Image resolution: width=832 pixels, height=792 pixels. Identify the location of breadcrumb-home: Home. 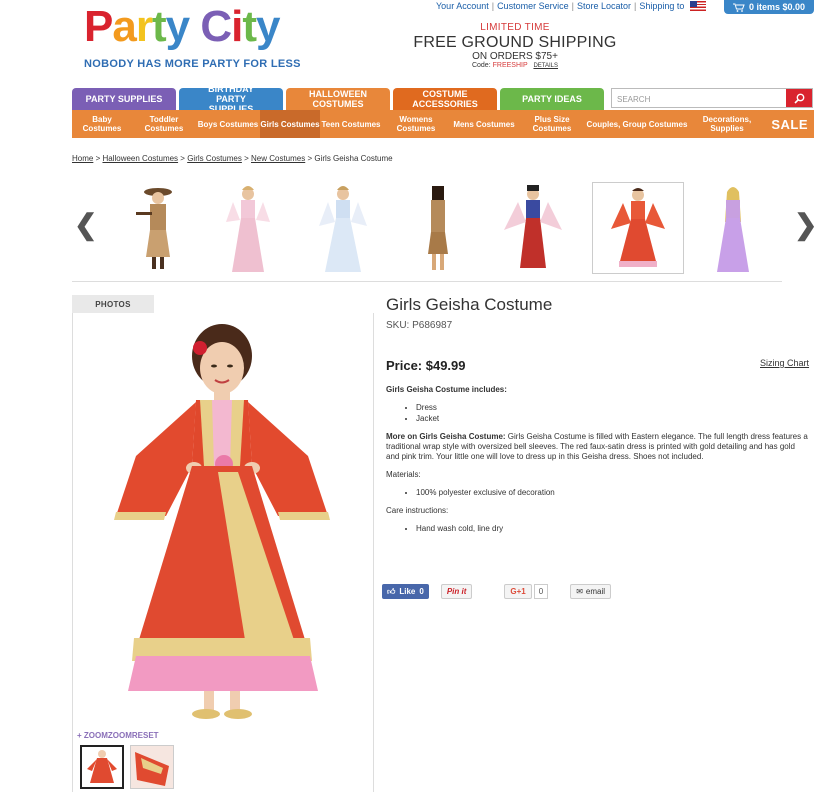
(82, 158).